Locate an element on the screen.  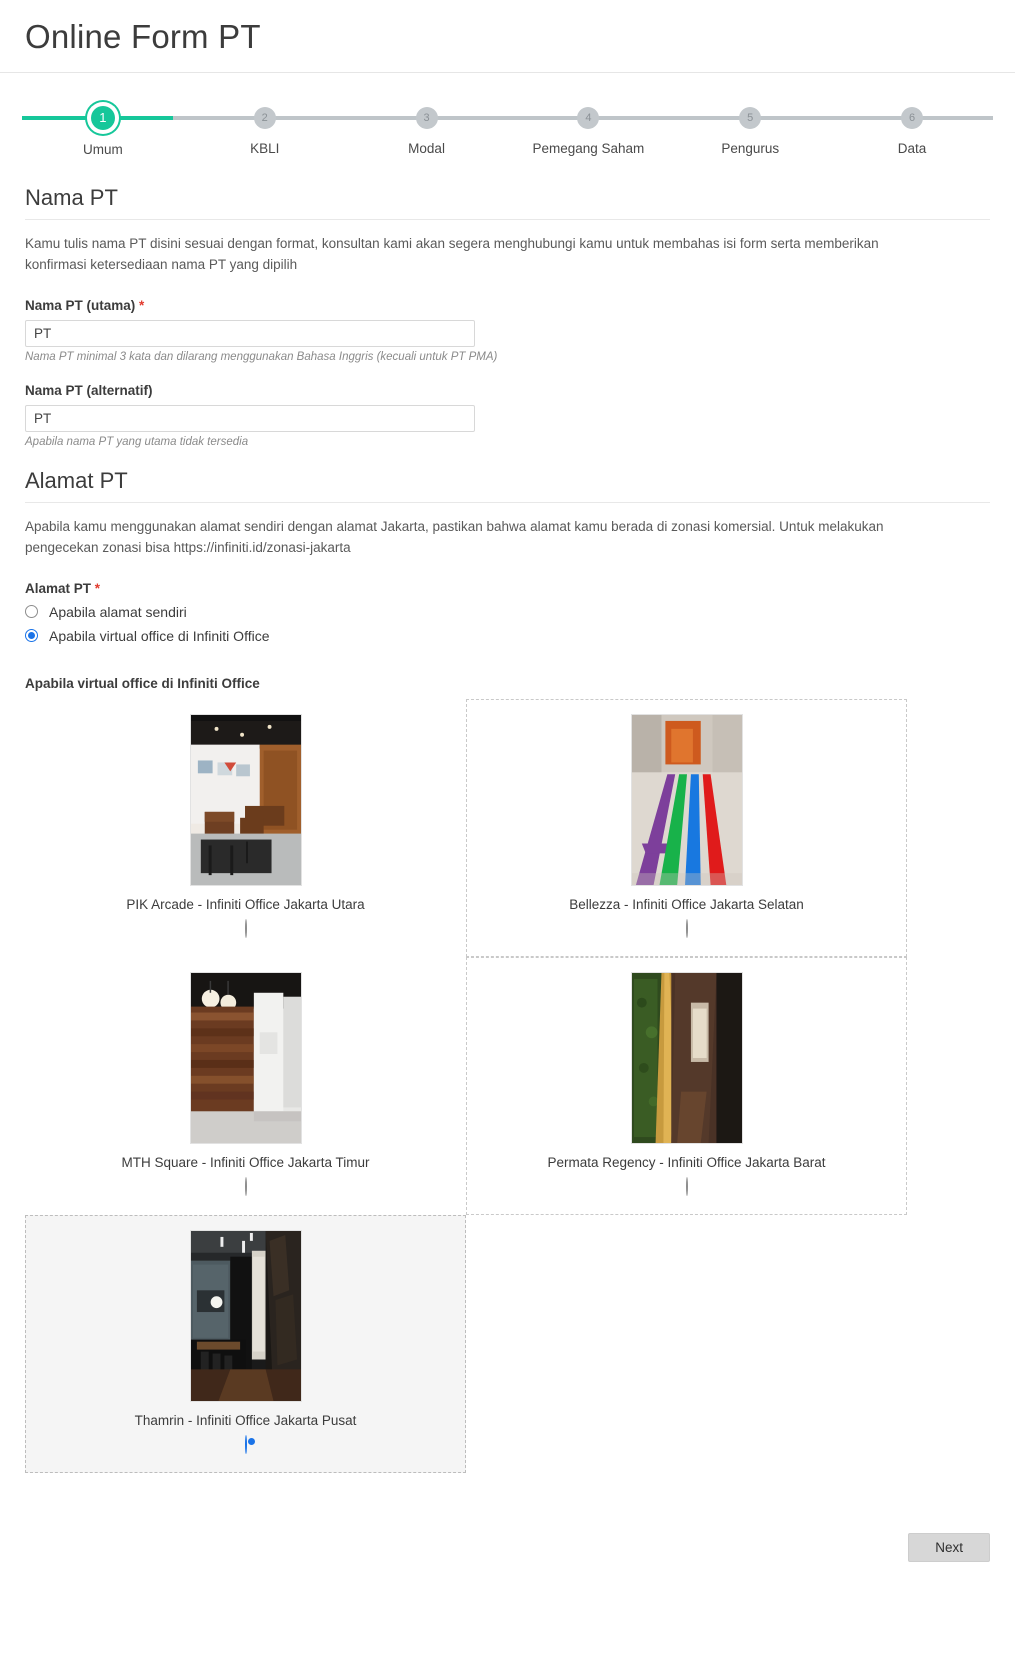
office-radio-thamrin is located at coordinates (245, 1444).